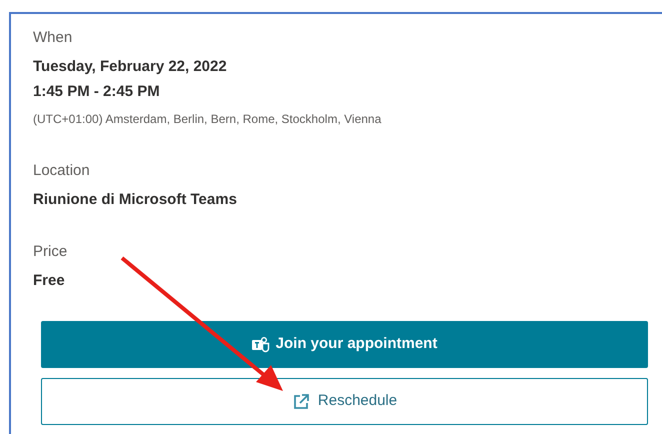  Describe the element at coordinates (344, 344) in the screenshot. I see `join-button: Join your appointment` at that location.